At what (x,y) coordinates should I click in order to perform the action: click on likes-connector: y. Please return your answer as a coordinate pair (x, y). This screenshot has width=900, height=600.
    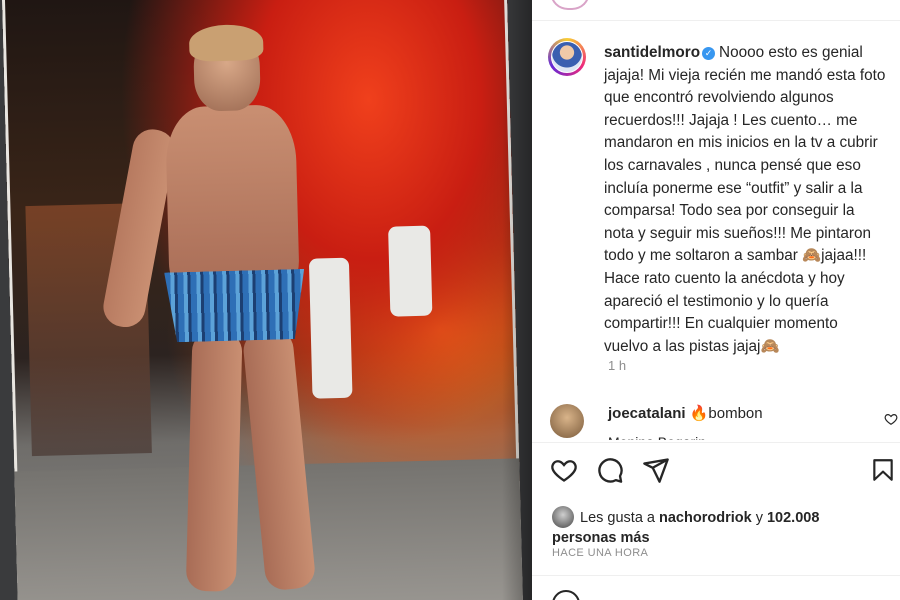
    Looking at the image, I should click on (759, 518).